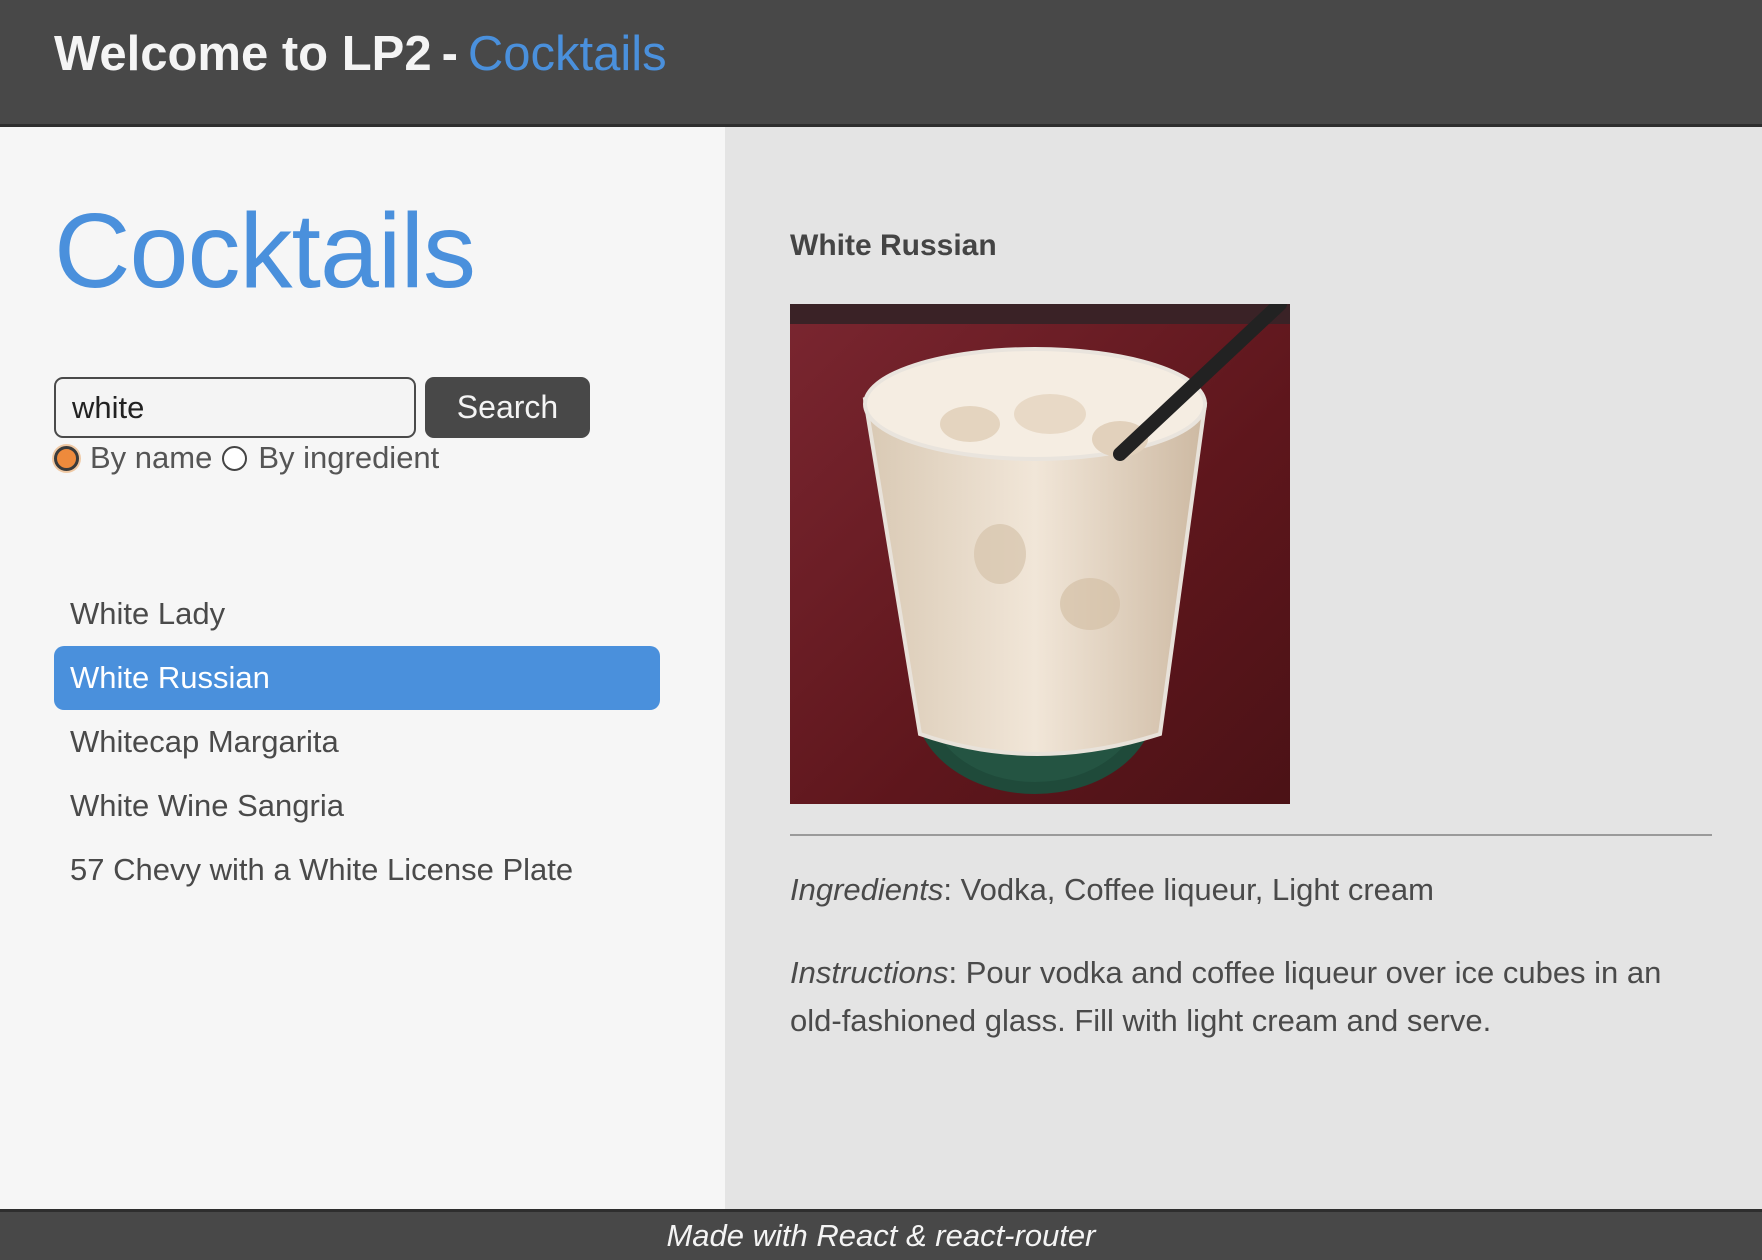 This screenshot has height=1260, width=1762. Describe the element at coordinates (265, 251) in the screenshot. I see `page-title: Cocktails` at that location.